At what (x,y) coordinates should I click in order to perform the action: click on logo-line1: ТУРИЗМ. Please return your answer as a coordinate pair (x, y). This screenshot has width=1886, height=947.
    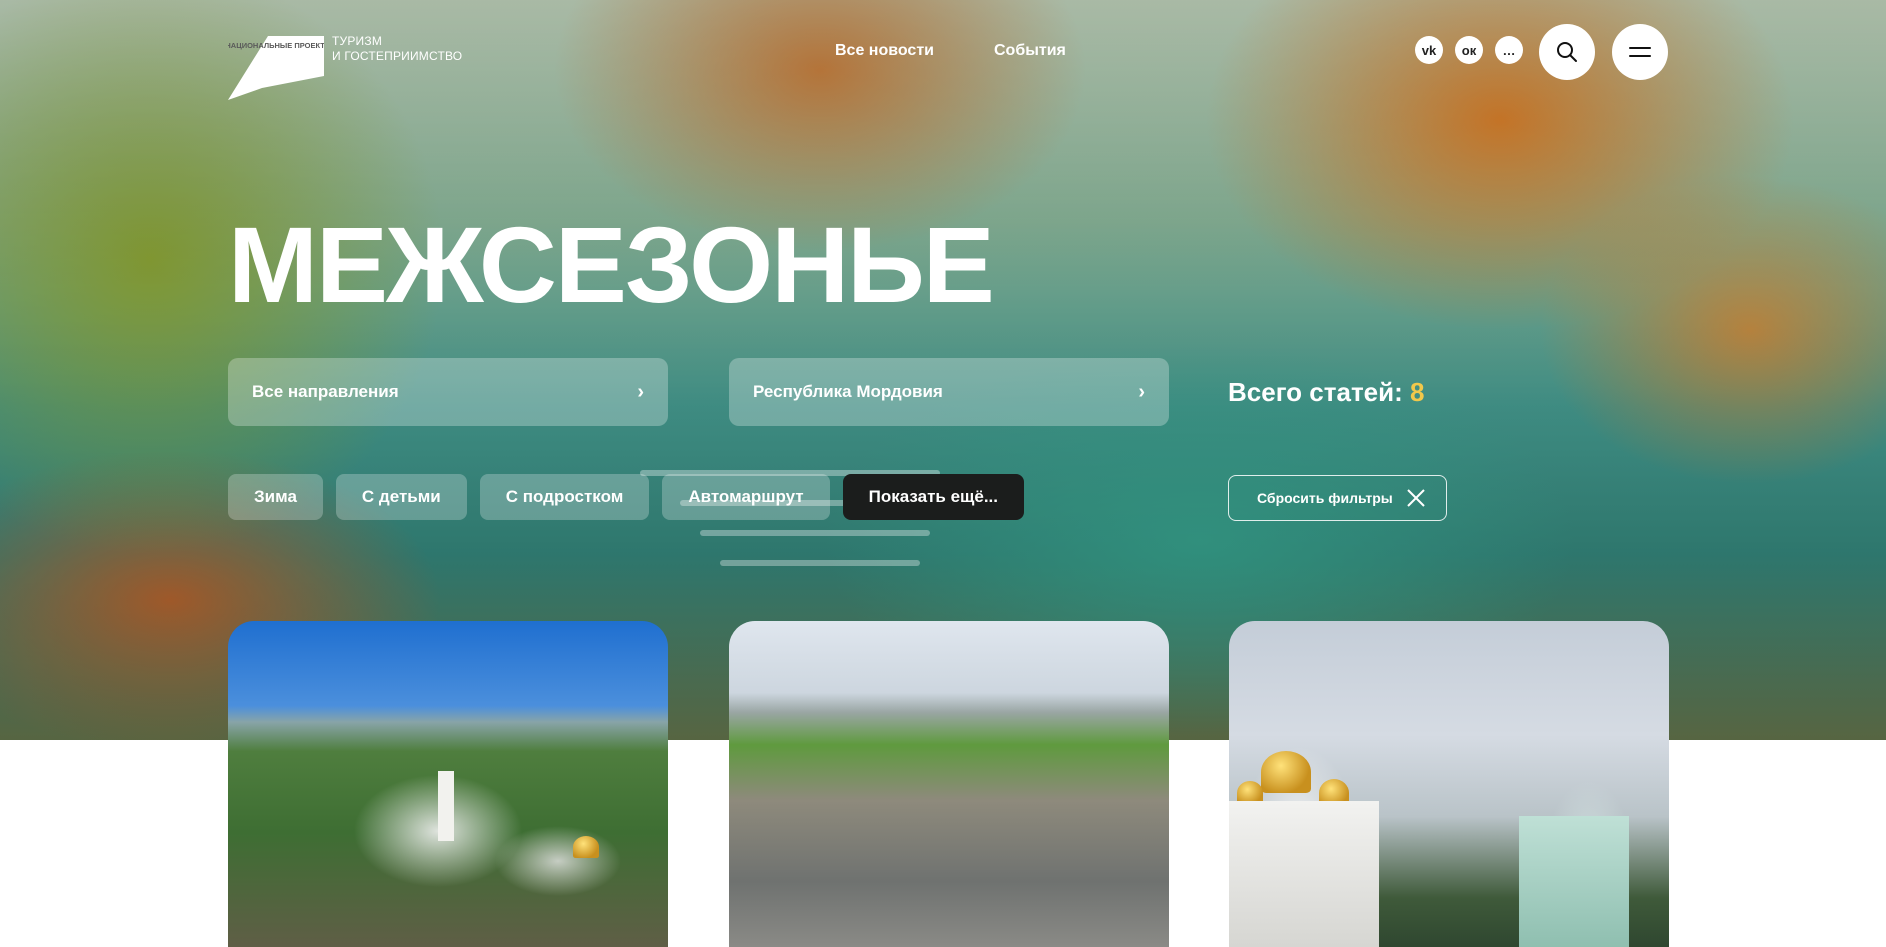
    Looking at the image, I should click on (357, 41).